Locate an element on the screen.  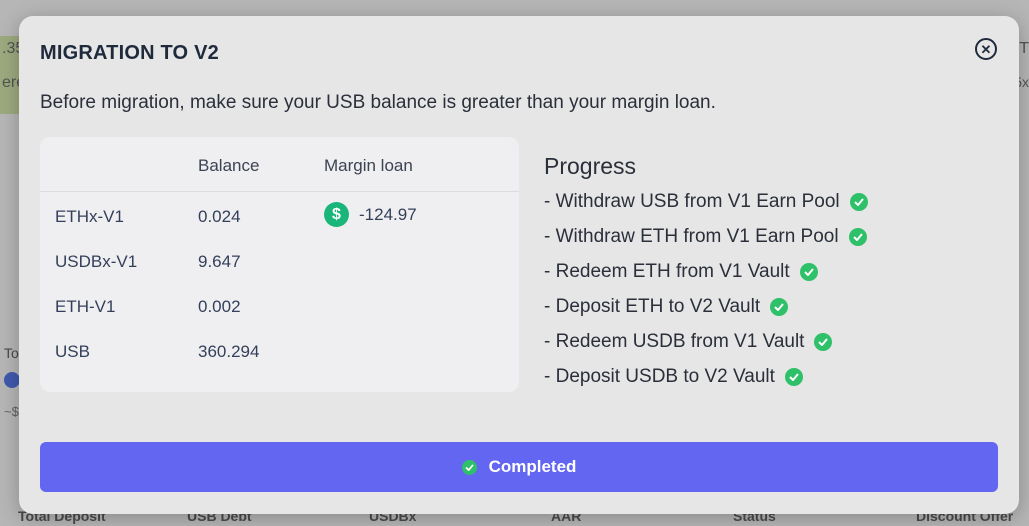
asset-name: USDBx-V1 is located at coordinates (96, 261).